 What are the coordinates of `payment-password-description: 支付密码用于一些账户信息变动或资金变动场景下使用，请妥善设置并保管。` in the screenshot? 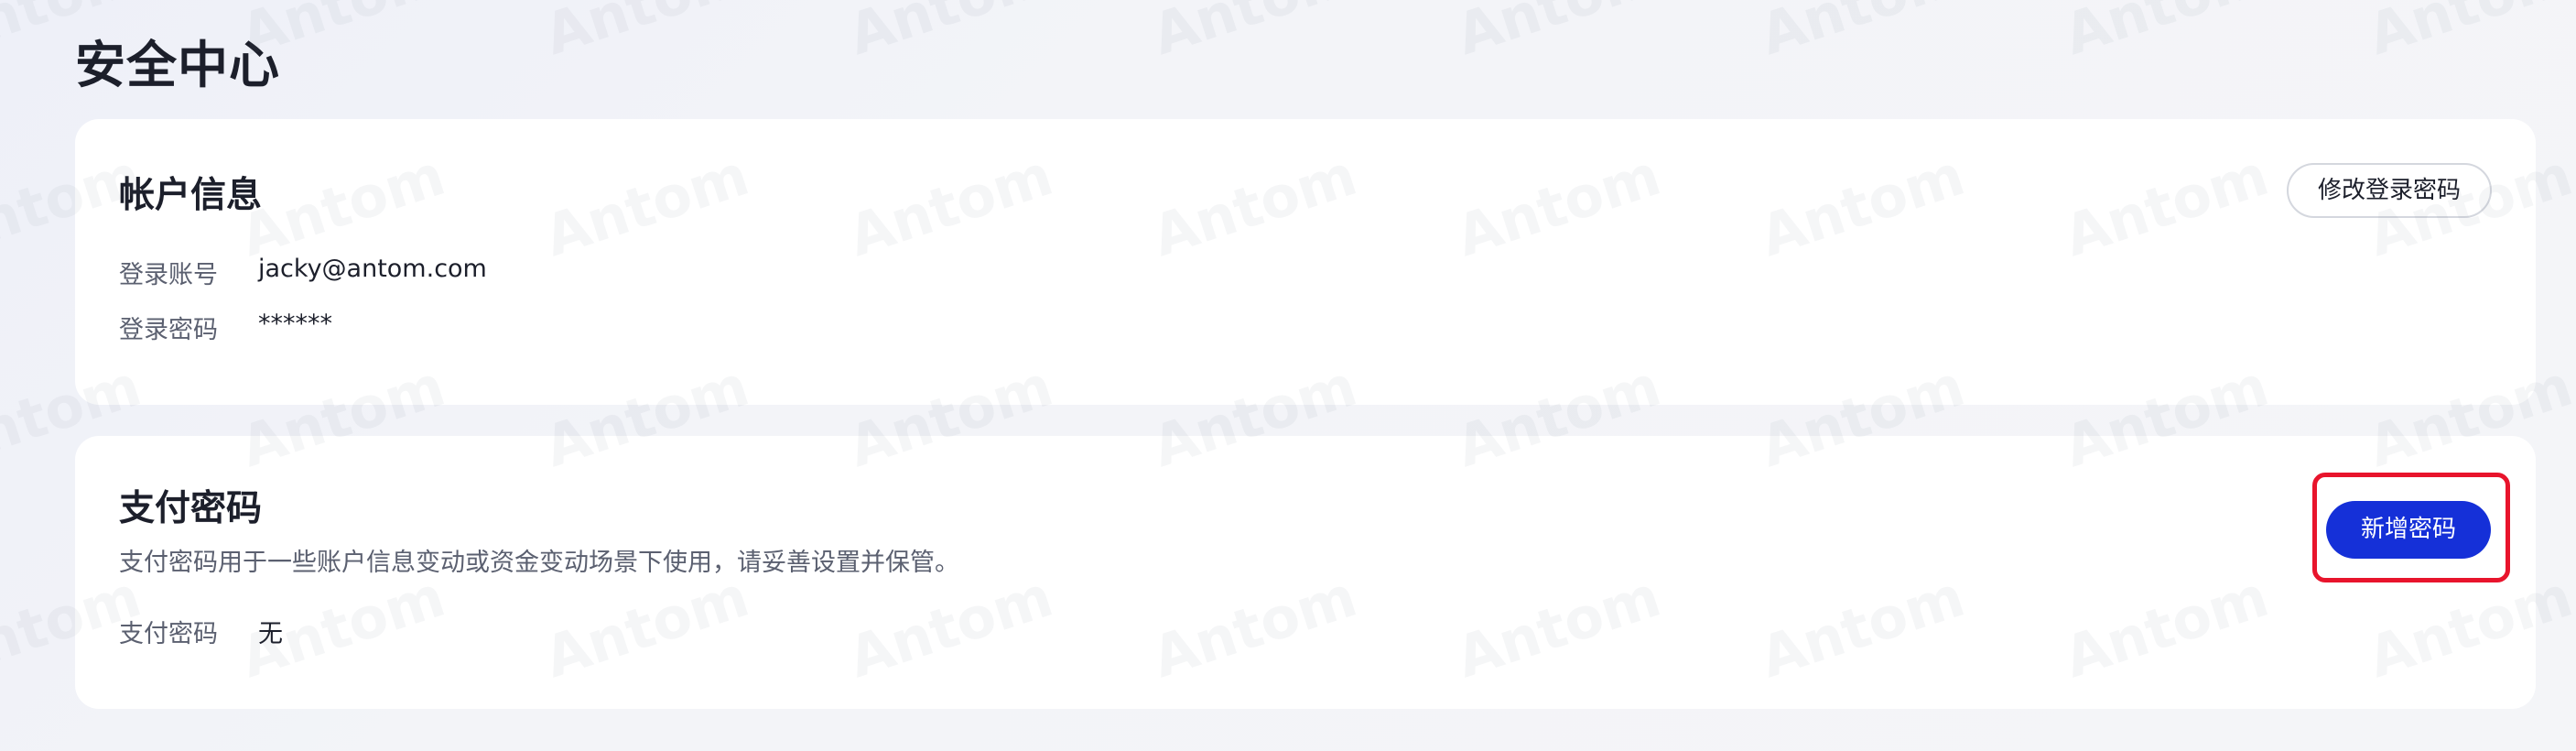 It's located at (539, 563).